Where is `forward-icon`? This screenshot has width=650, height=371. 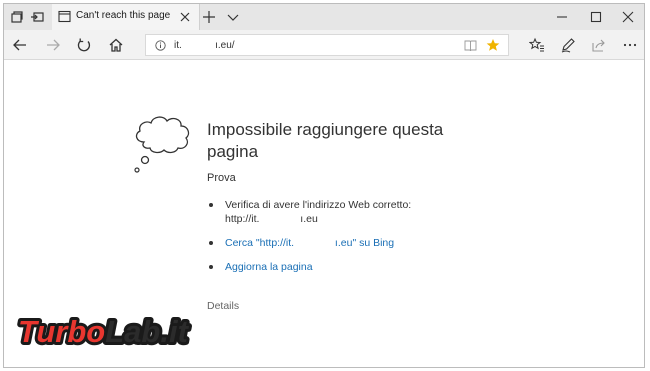 forward-icon is located at coordinates (53, 45).